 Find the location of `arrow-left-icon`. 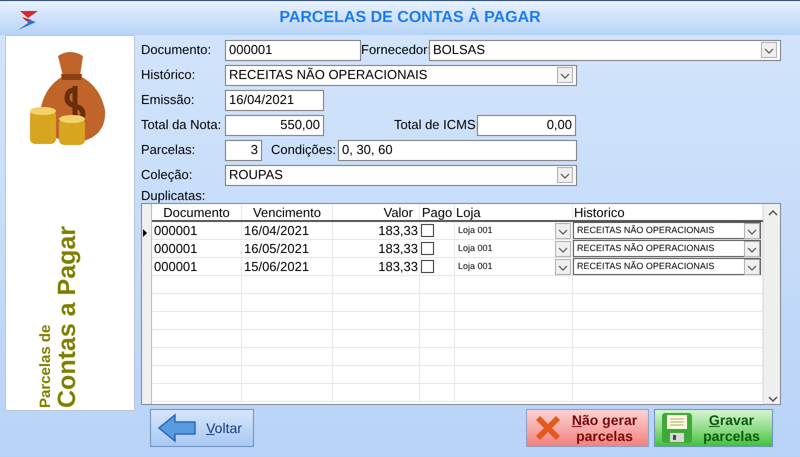

arrow-left-icon is located at coordinates (177, 428).